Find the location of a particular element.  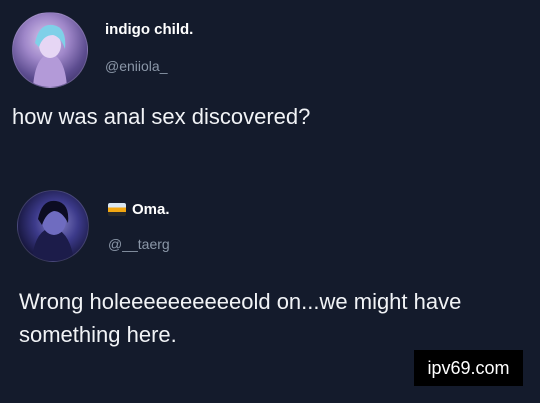

display-name: indigo child. is located at coordinates (149, 29).